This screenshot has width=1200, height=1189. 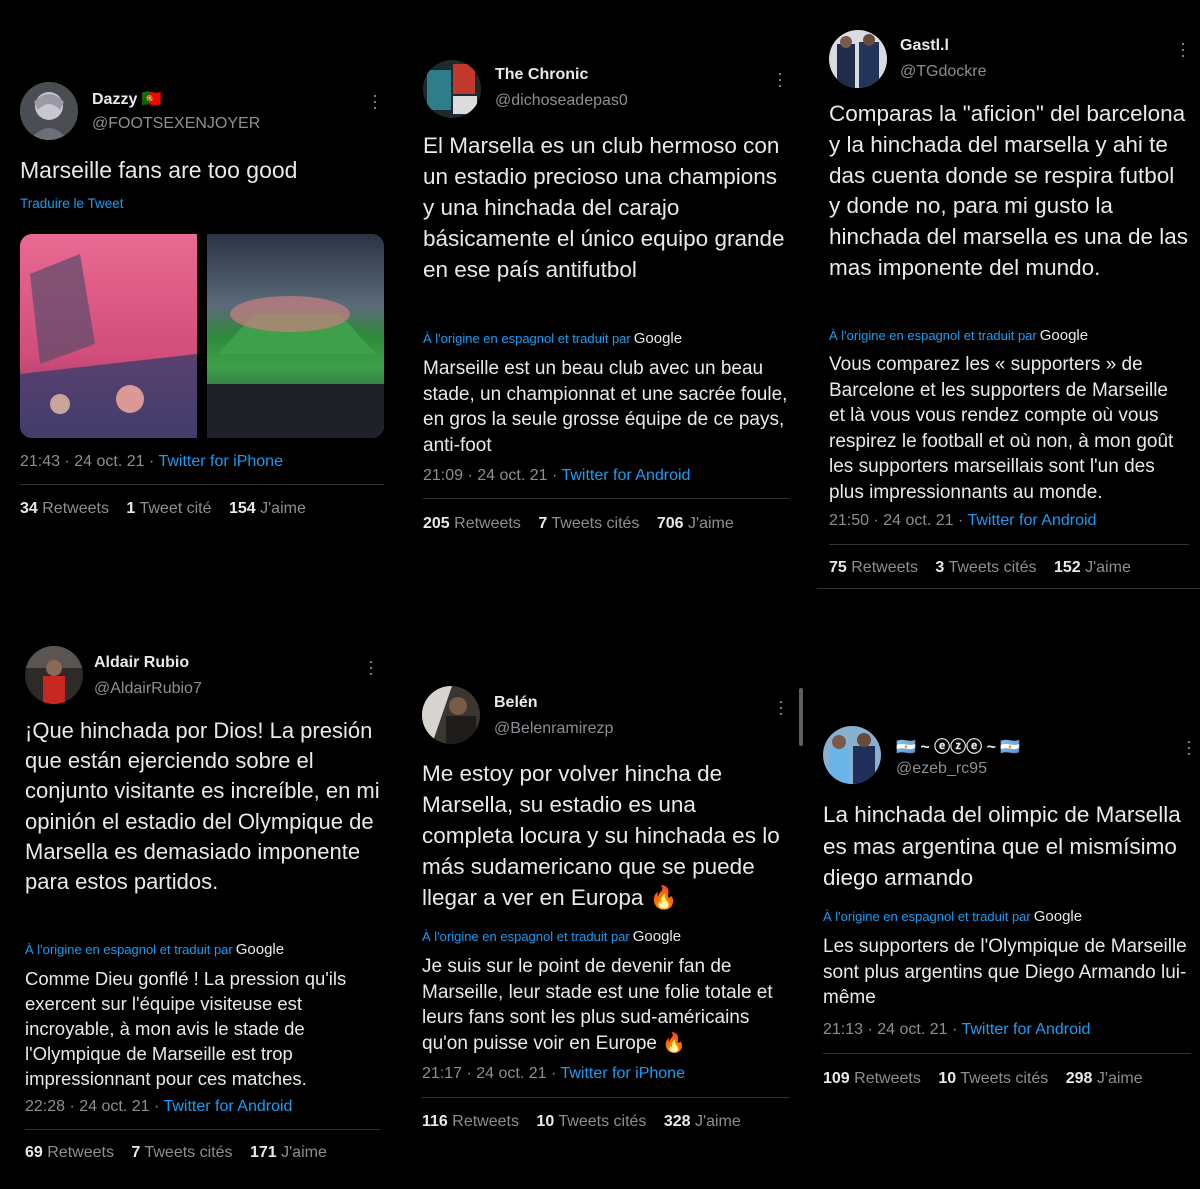 I want to click on tweet-timestamp: 21:43 · 24 oct. 21 · Twitter for iPhone, so click(x=151, y=462).